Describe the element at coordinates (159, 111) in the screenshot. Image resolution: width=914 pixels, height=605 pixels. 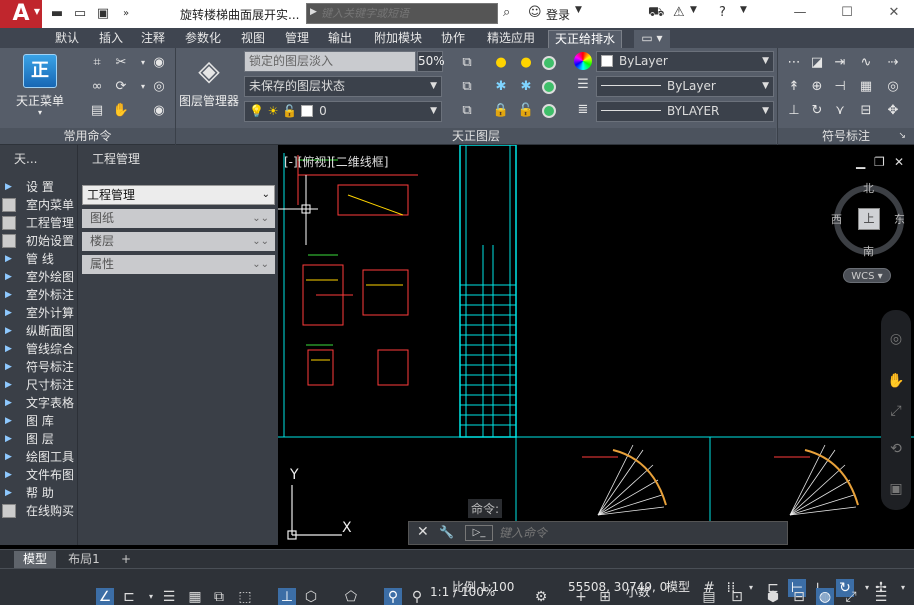
I see `eye-check-icon: ◉` at that location.